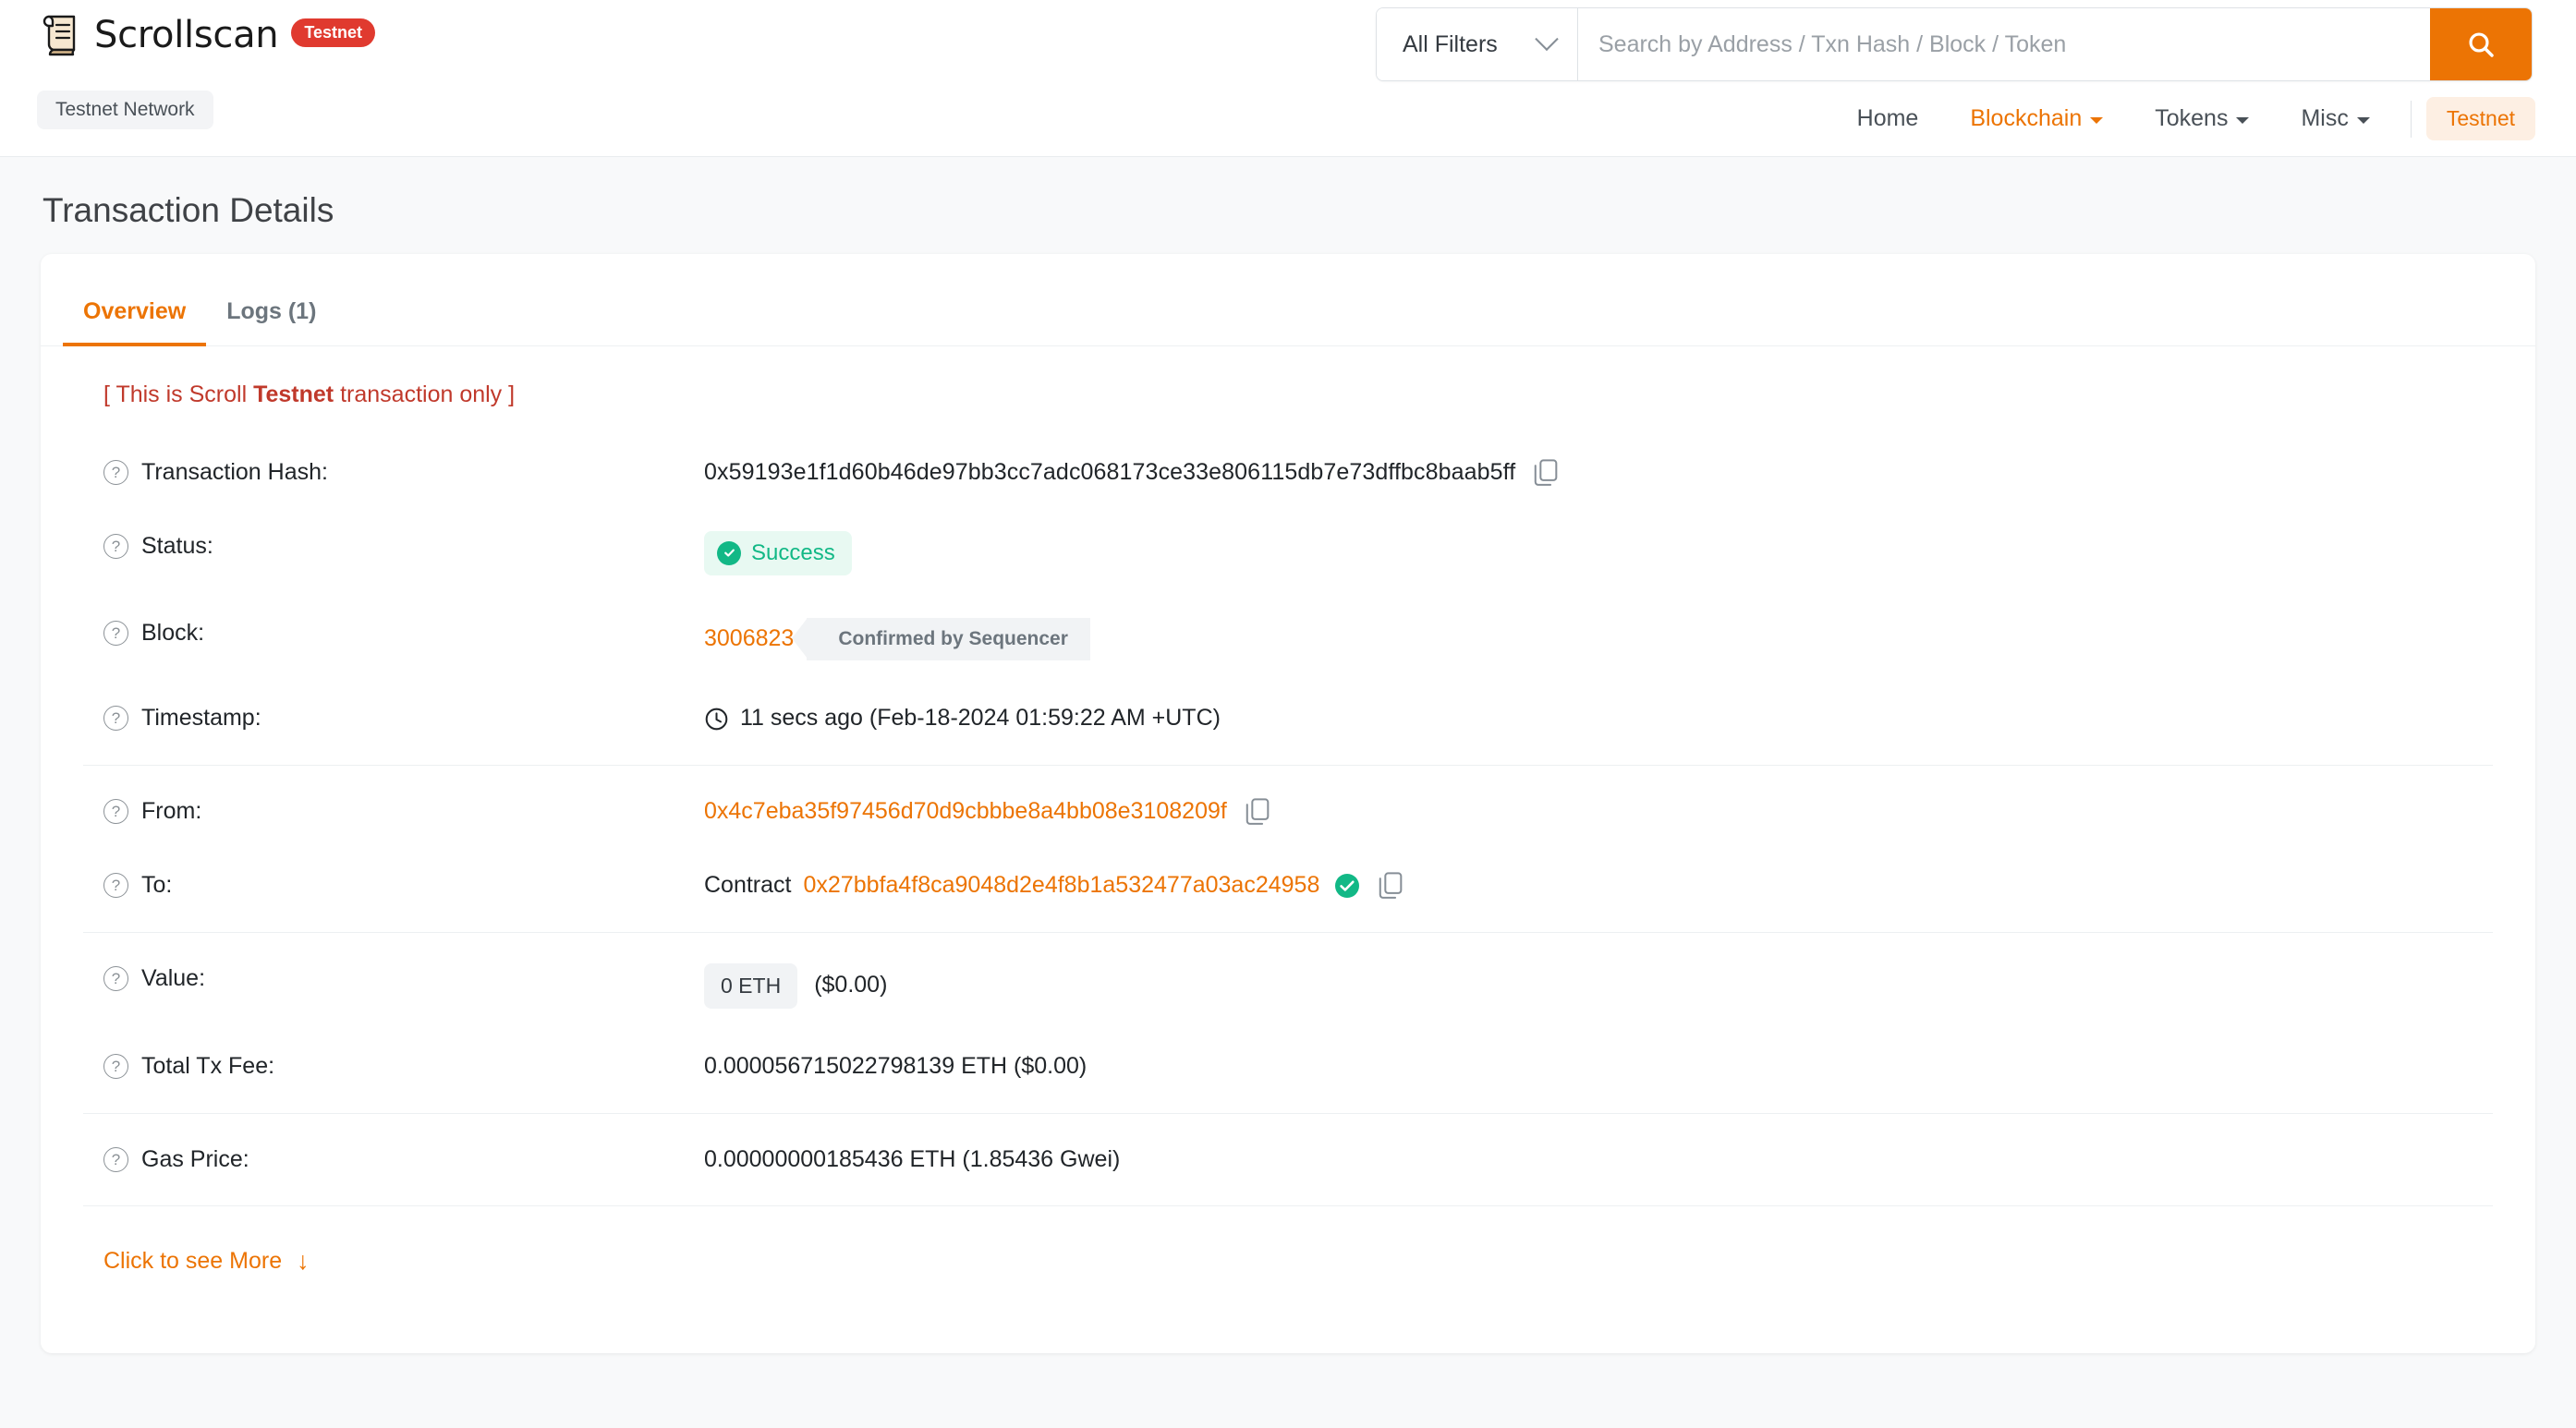  Describe the element at coordinates (193, 1261) in the screenshot. I see `click-to-see-more-label: Click to see More` at that location.